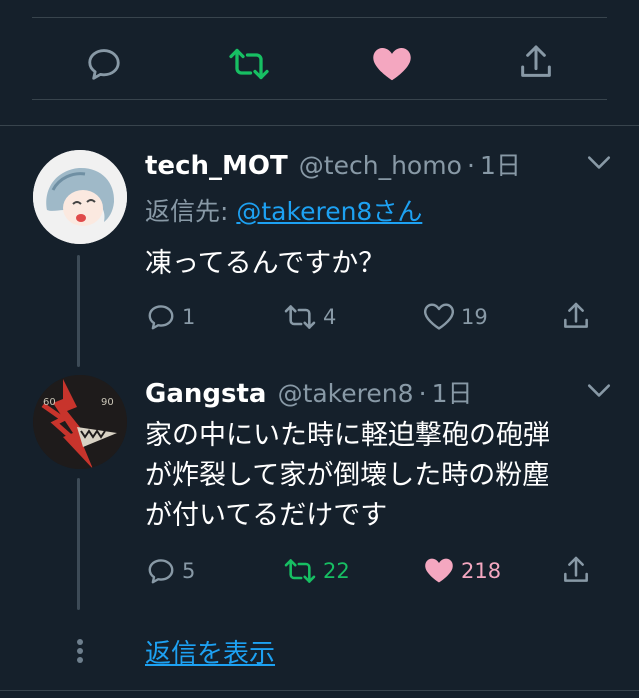 This screenshot has width=639, height=698. Describe the element at coordinates (336, 571) in the screenshot. I see `retweet-count: 22` at that location.